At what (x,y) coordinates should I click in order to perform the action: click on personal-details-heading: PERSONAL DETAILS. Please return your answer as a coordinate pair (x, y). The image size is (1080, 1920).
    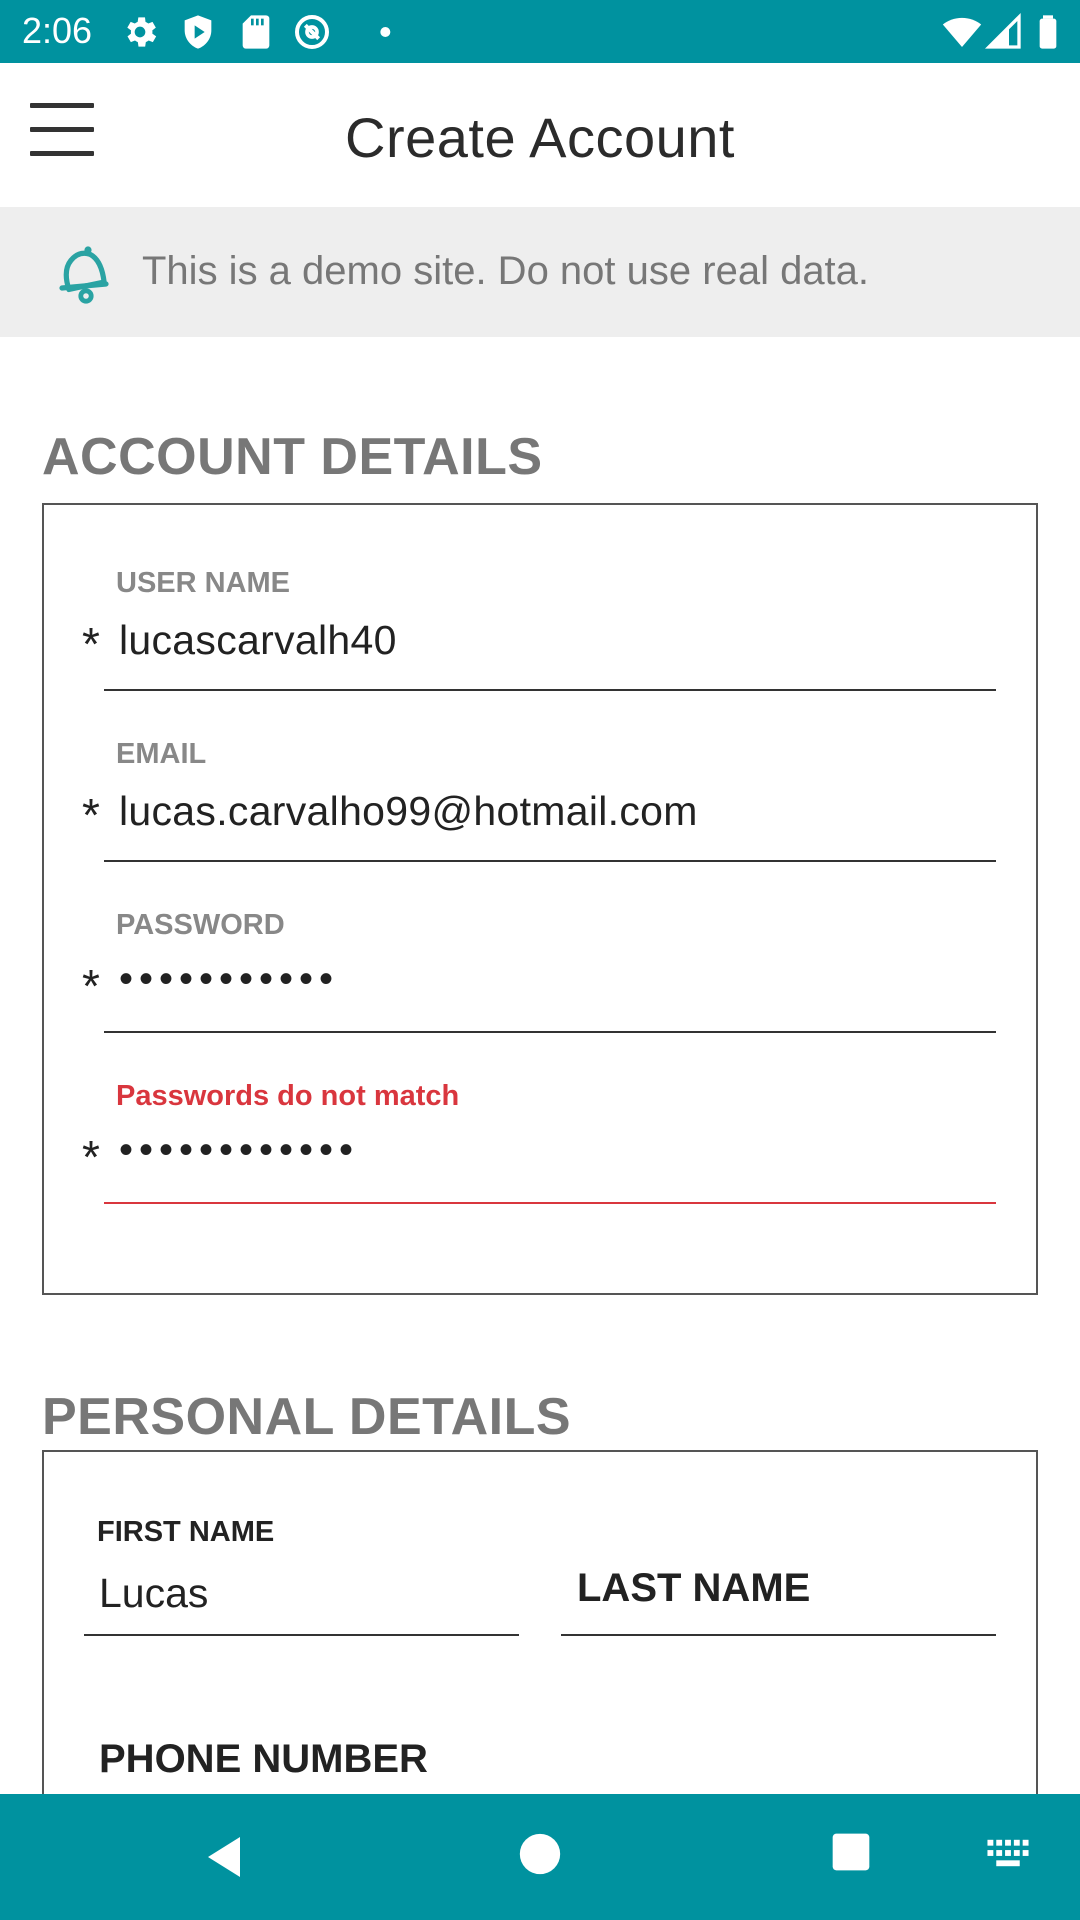
    Looking at the image, I should click on (307, 1417).